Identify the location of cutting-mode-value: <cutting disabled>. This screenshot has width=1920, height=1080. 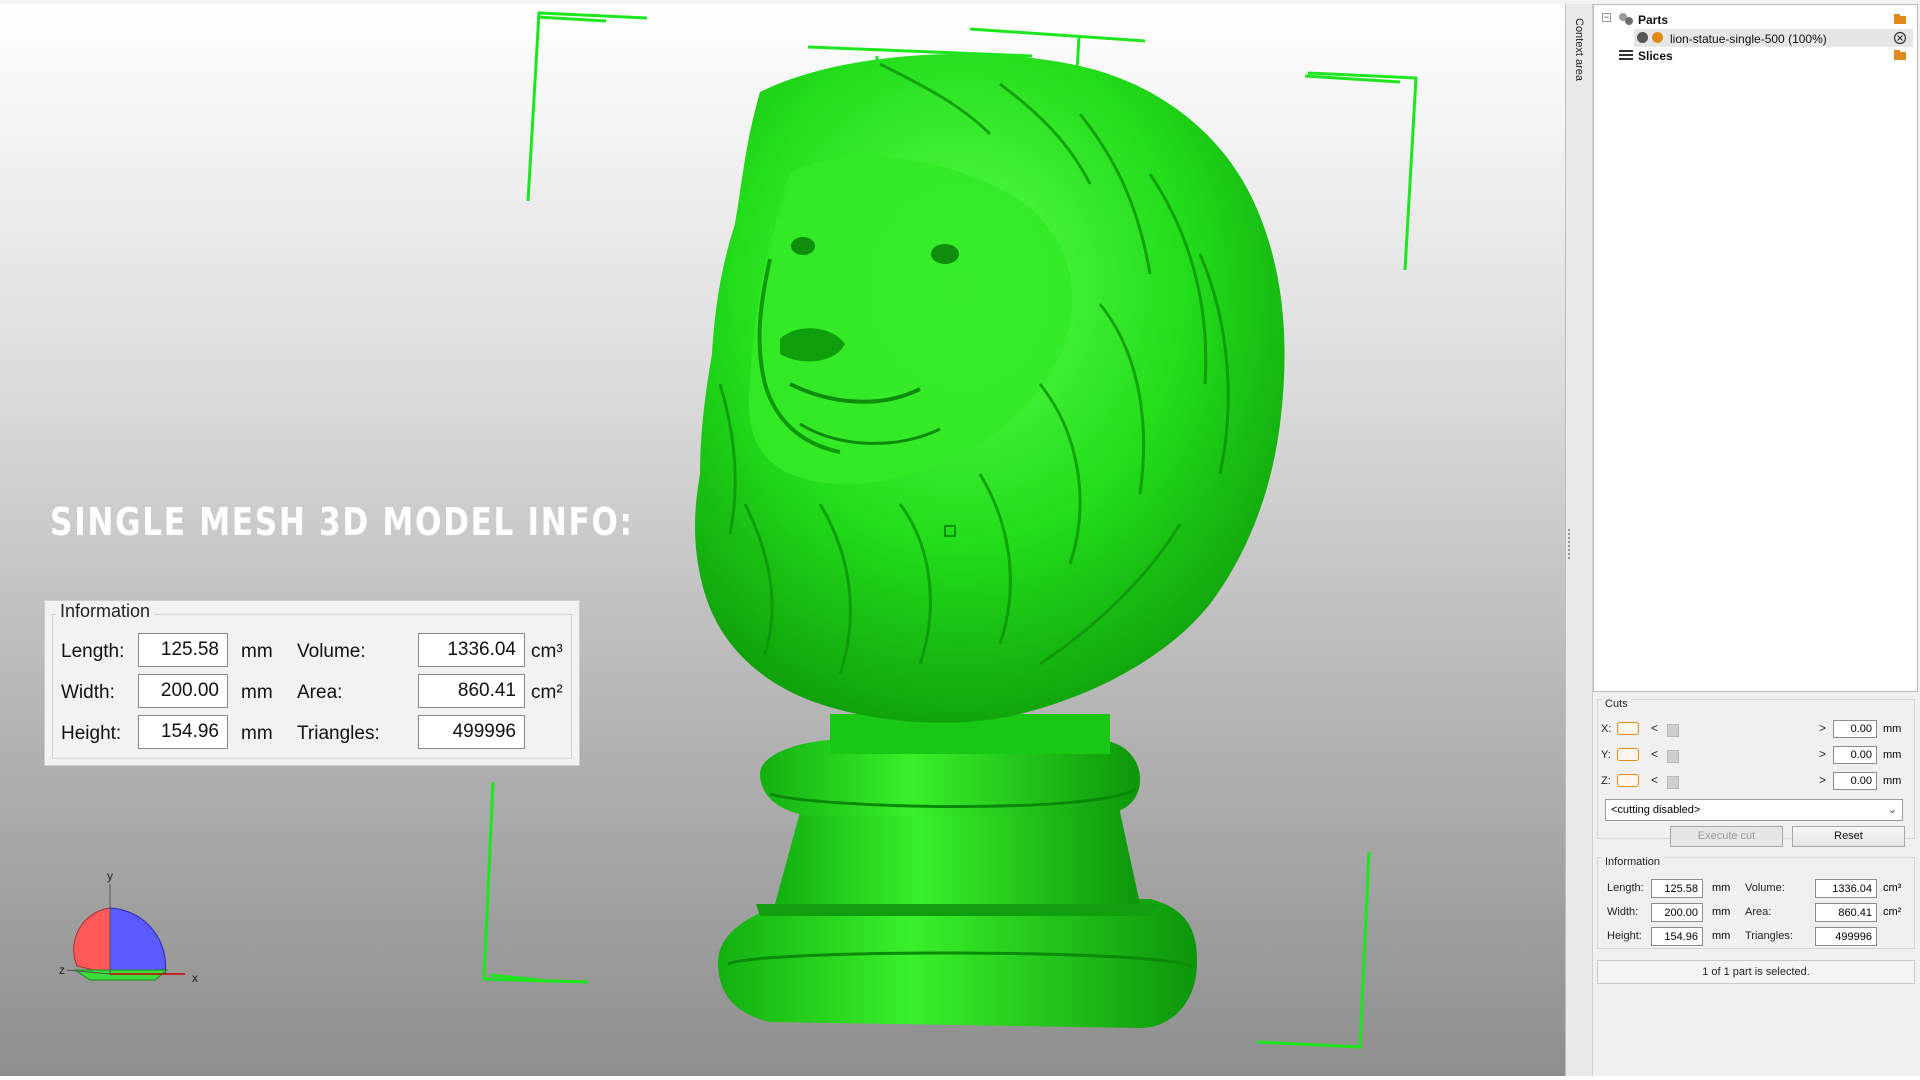
(1656, 810).